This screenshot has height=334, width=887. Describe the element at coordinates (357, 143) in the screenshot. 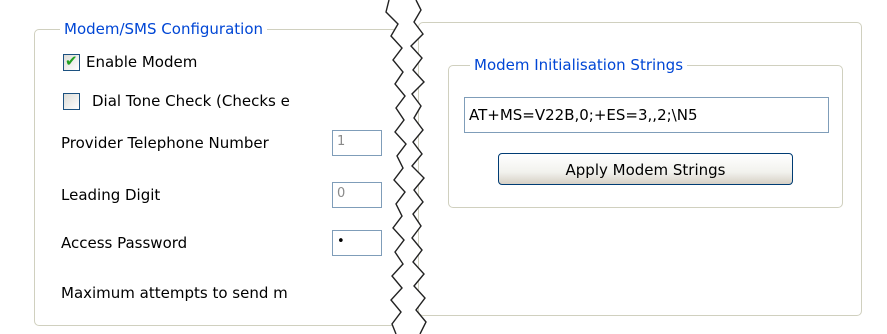

I see `provider-telephone-number-input: 1` at that location.